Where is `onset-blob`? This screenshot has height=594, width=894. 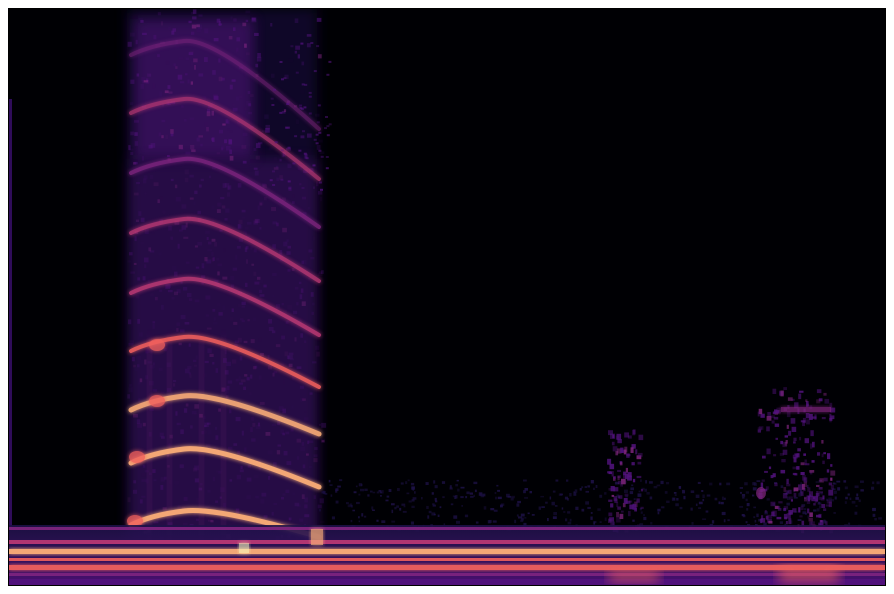 onset-blob is located at coordinates (137, 457).